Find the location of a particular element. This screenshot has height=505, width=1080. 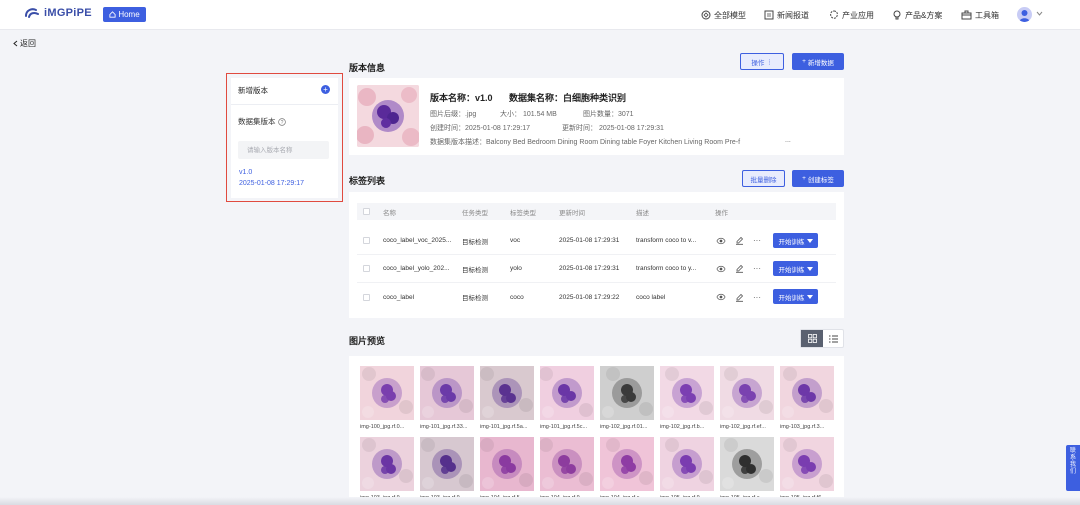

caret-down-icon is located at coordinates (809, 296).